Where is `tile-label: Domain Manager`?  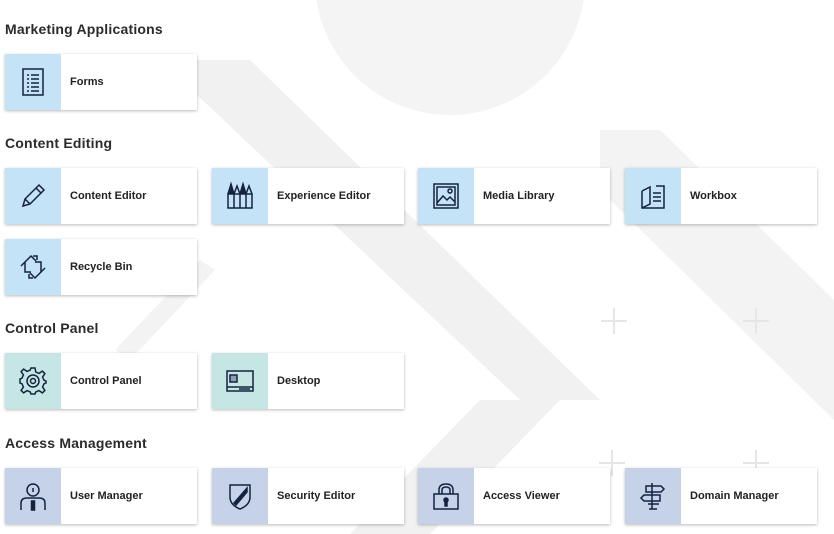 tile-label: Domain Manager is located at coordinates (734, 496).